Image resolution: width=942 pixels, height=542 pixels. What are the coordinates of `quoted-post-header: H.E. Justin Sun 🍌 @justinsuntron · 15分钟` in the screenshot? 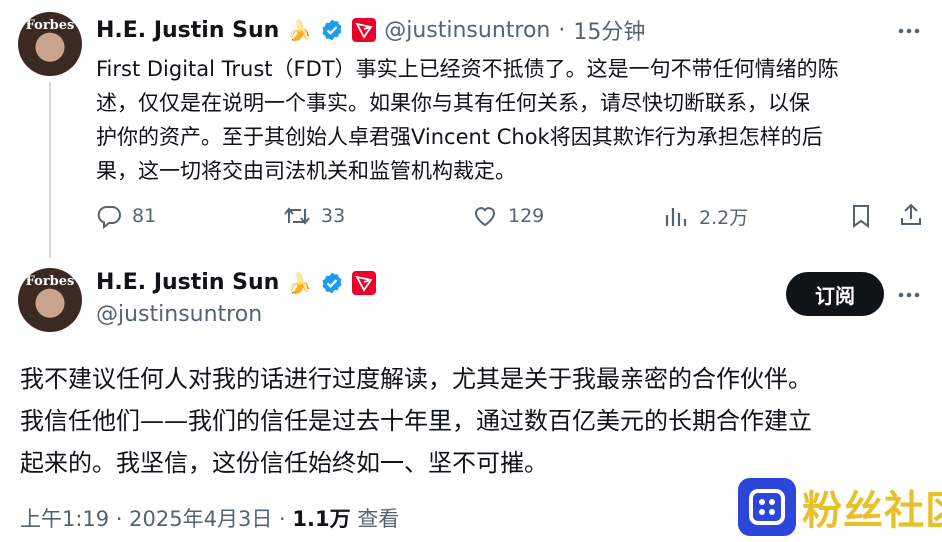 It's located at (370, 30).